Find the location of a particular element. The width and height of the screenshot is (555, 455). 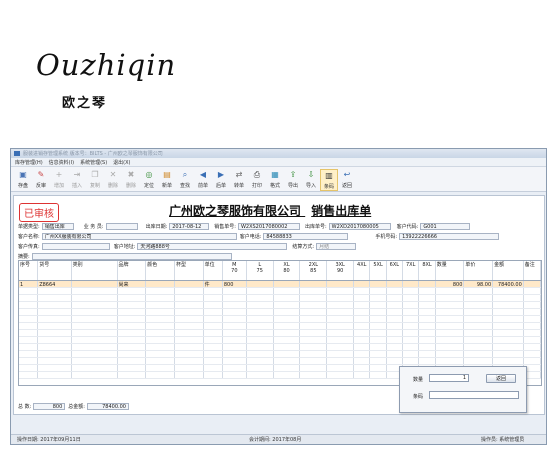

grid-header-cell: 类别 is located at coordinates (95, 270).